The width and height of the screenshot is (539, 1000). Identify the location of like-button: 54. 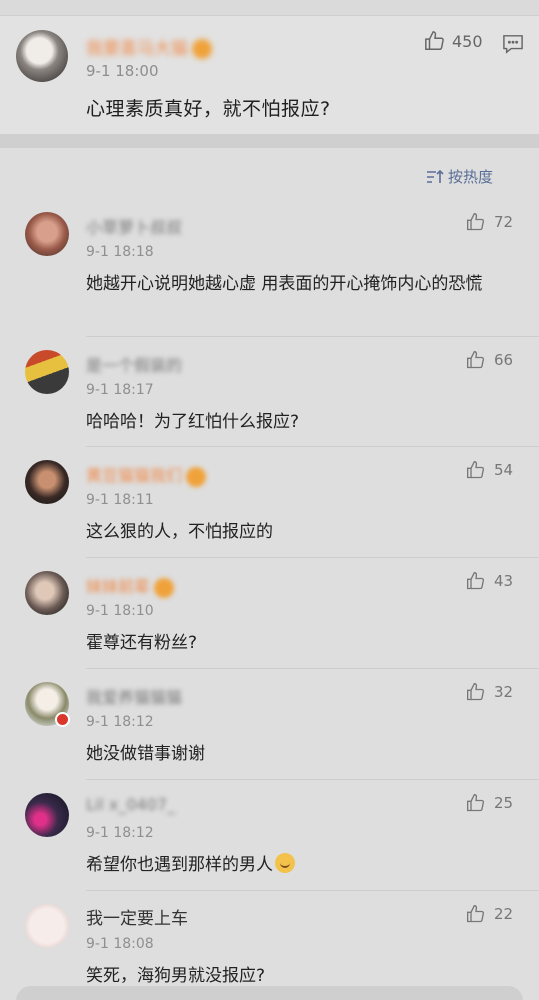
(489, 470).